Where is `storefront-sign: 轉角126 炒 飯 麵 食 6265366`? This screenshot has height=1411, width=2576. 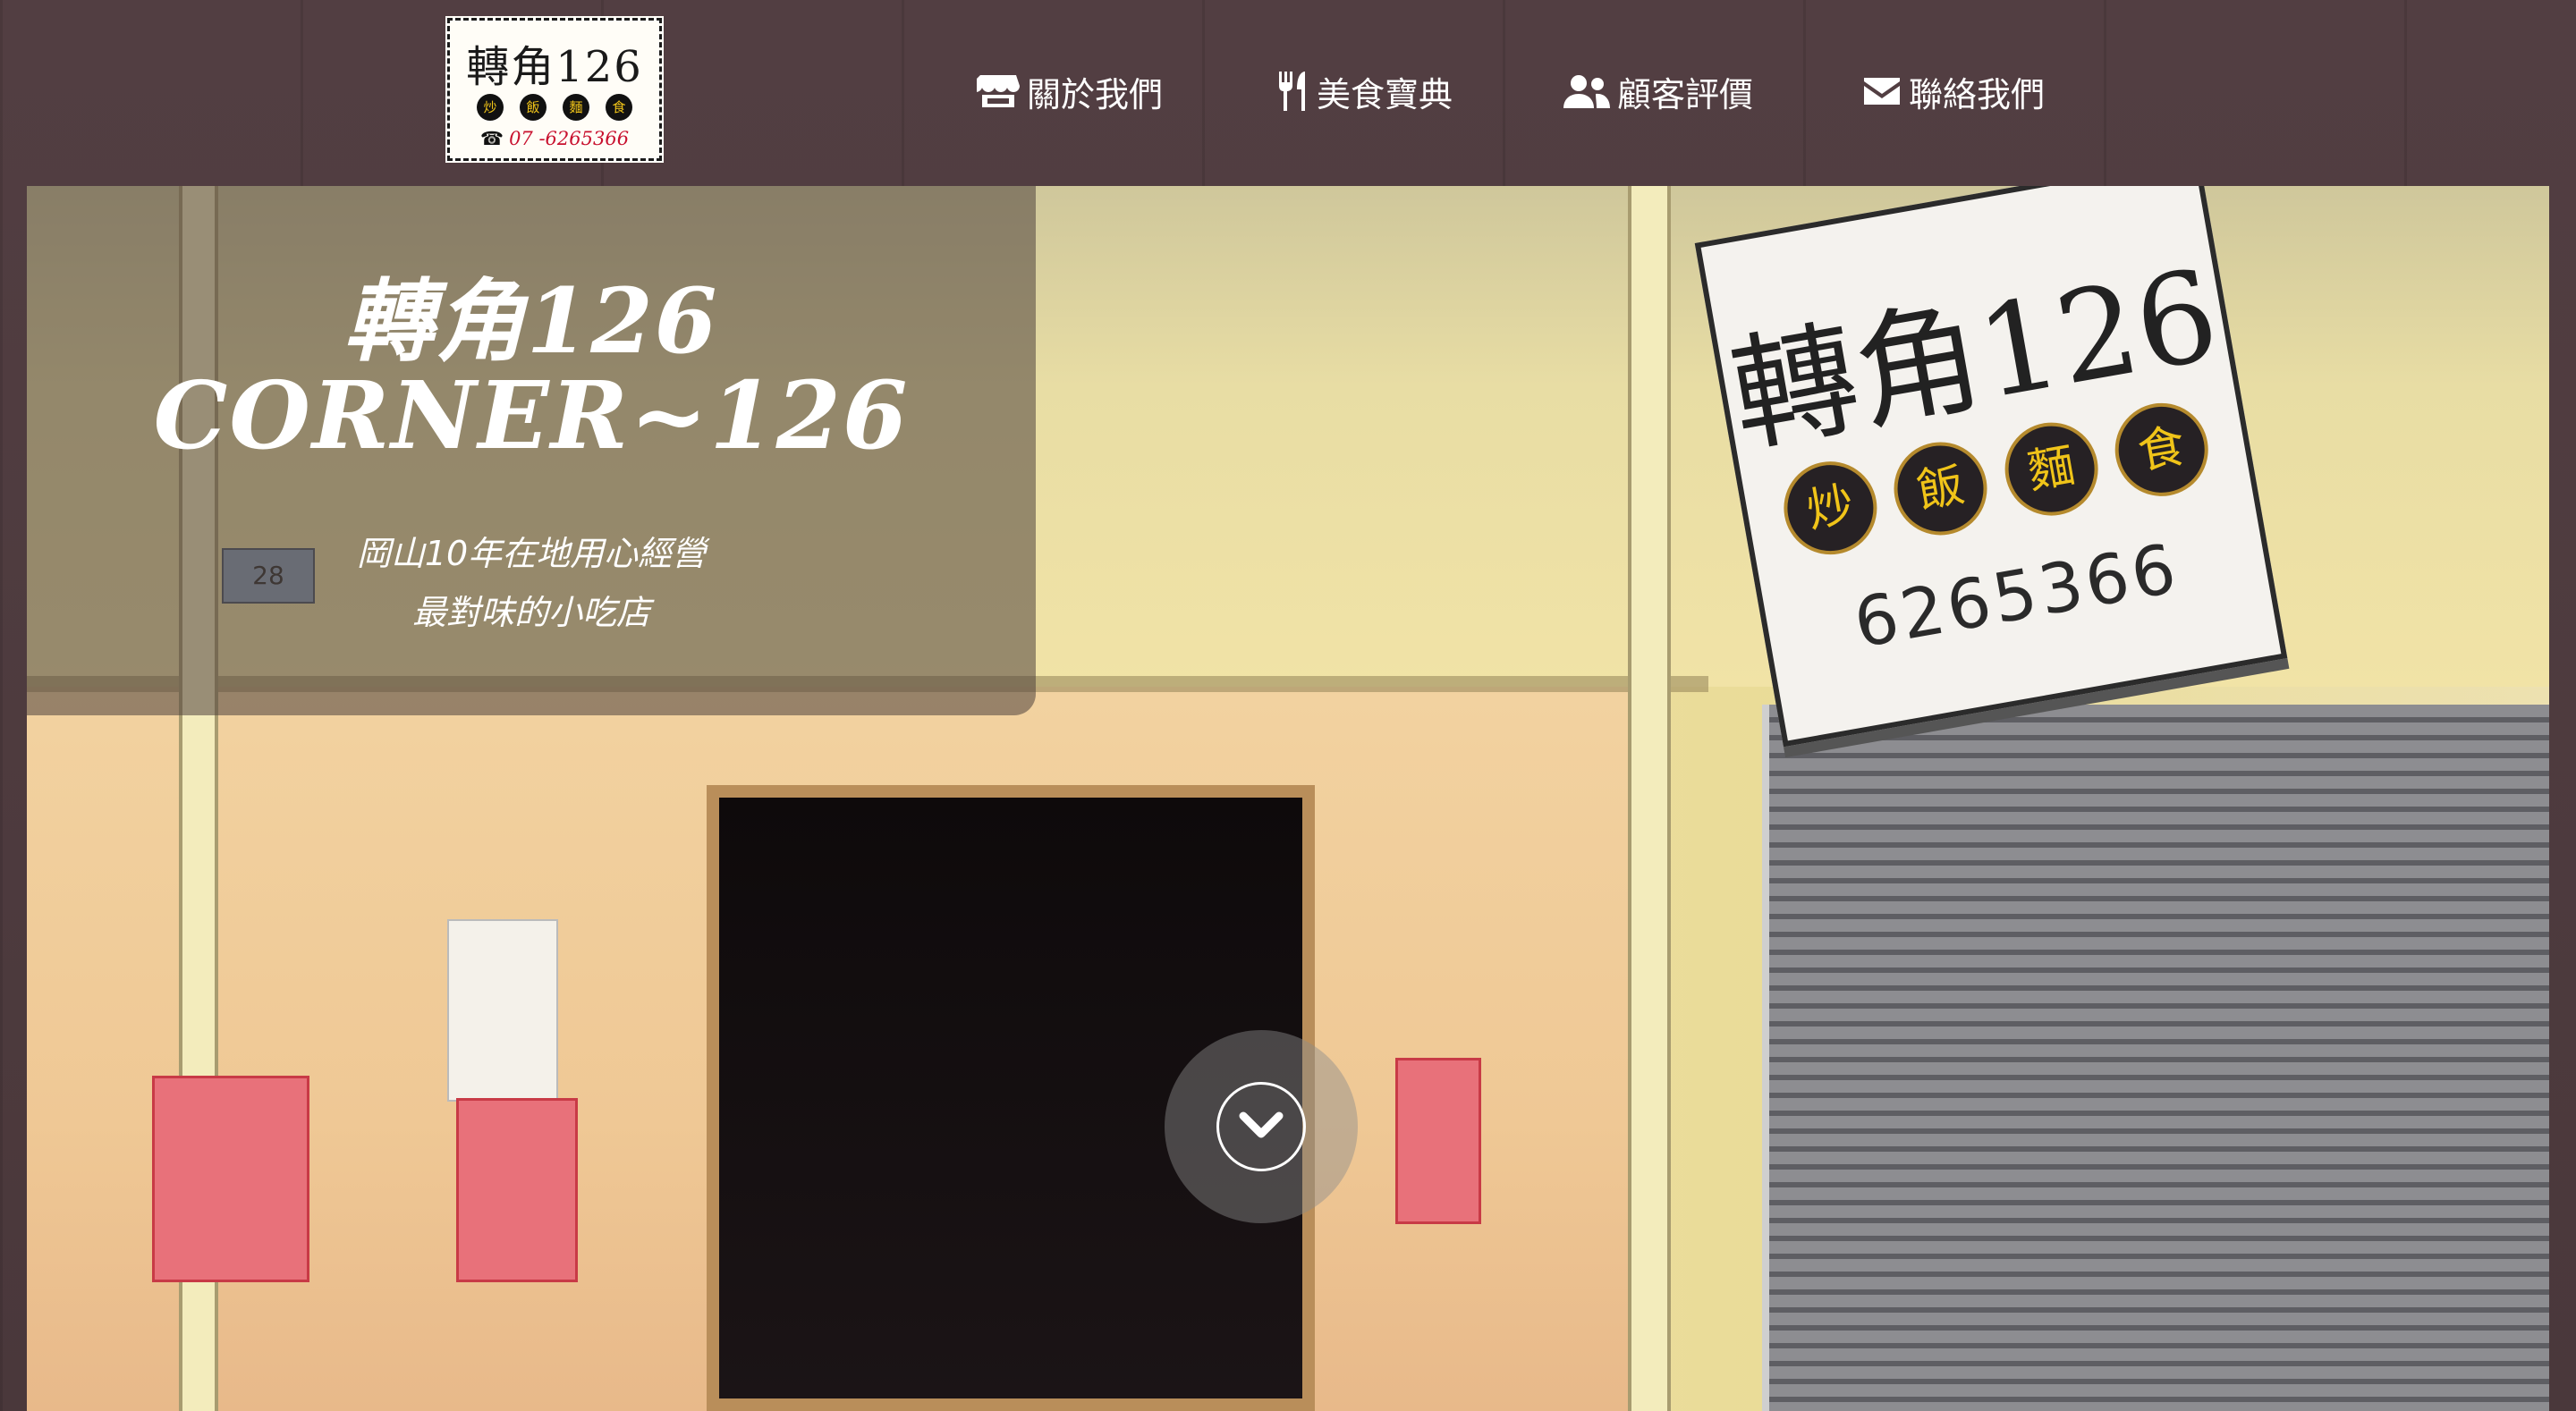
storefront-sign: 轉角126 炒 飯 麵 食 6265366 is located at coordinates (1991, 467).